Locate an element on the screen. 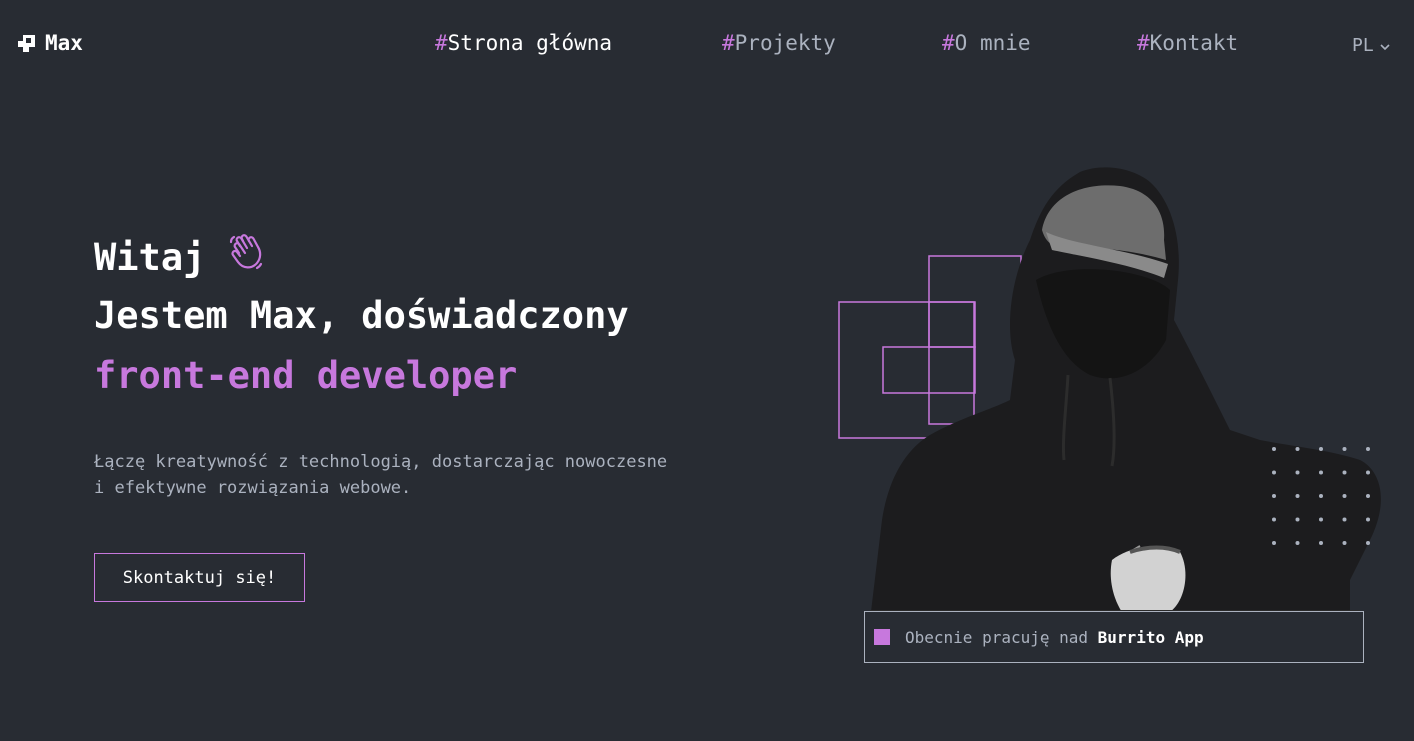 Image resolution: width=1414 pixels, height=741 pixels. hero-role: front-end developer is located at coordinates (306, 375).